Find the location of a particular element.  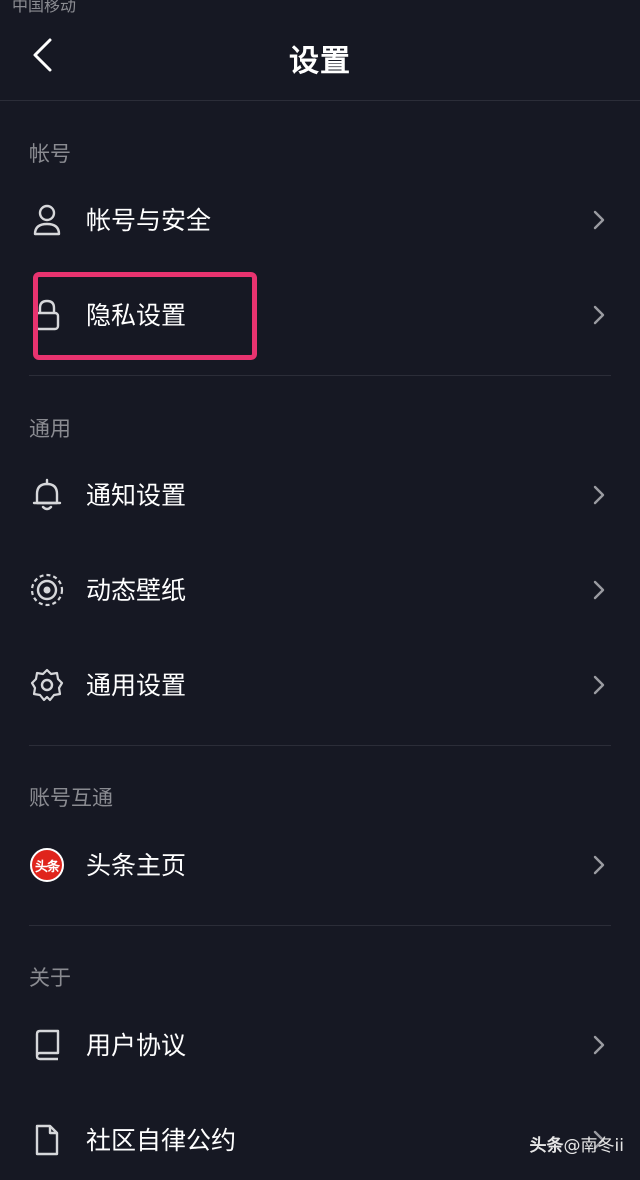

settings-item-label: 用户协议 is located at coordinates (136, 1045).